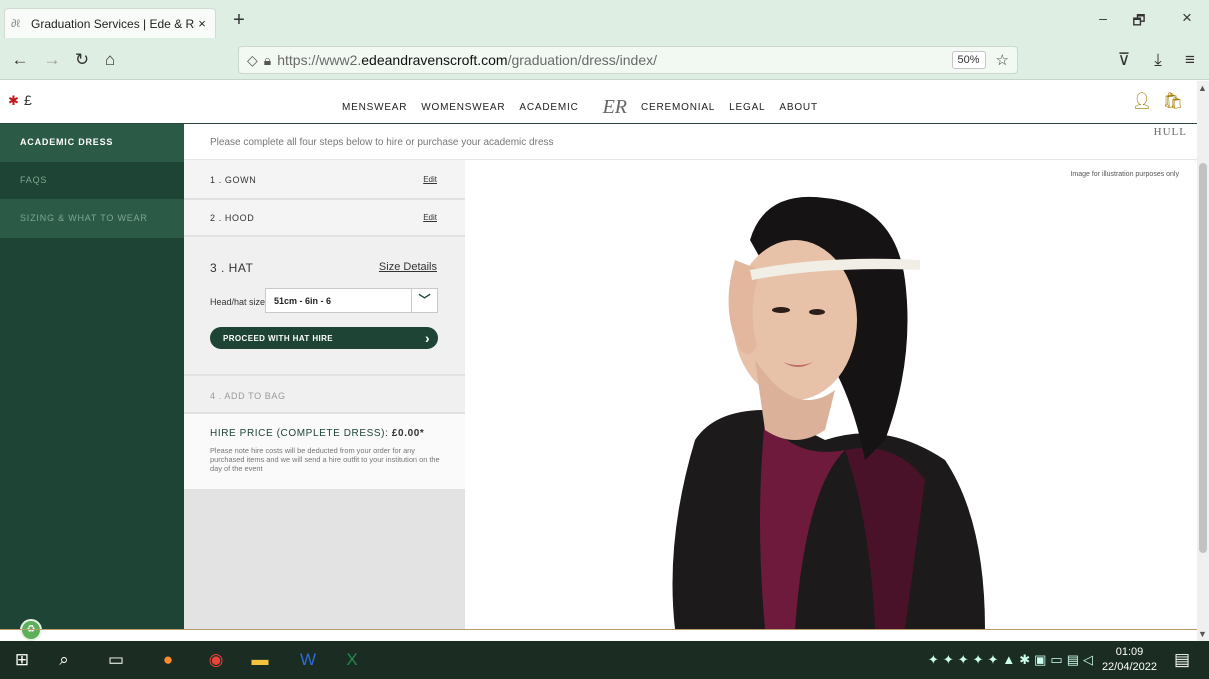  I want to click on firefox-icon: ●, so click(168, 660).